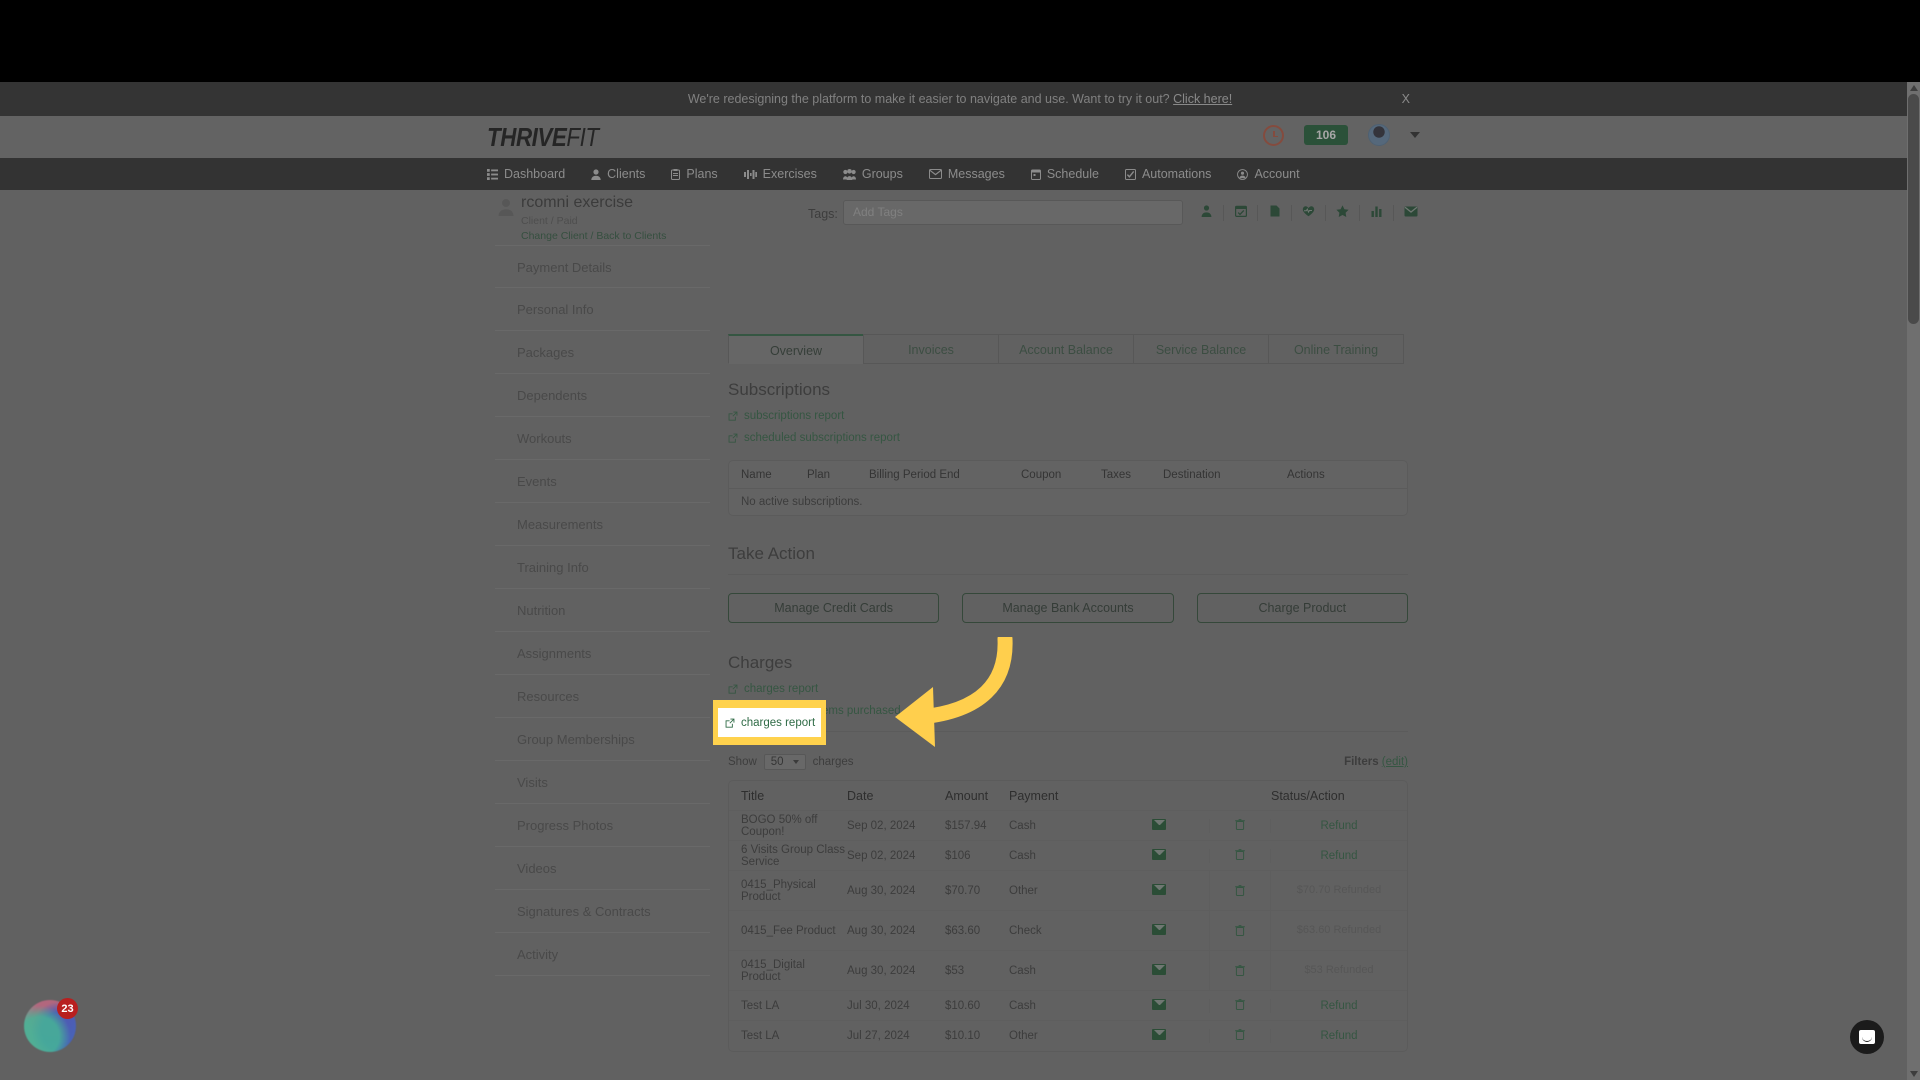  I want to click on nav-item-messages: Messages, so click(966, 174).